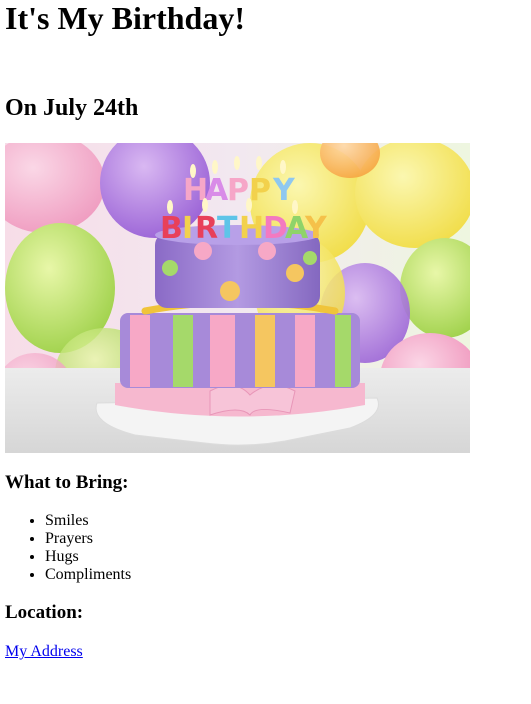 Image resolution: width=531 pixels, height=704 pixels. Describe the element at coordinates (251, 228) in the screenshot. I see `svg-text: H` at that location.